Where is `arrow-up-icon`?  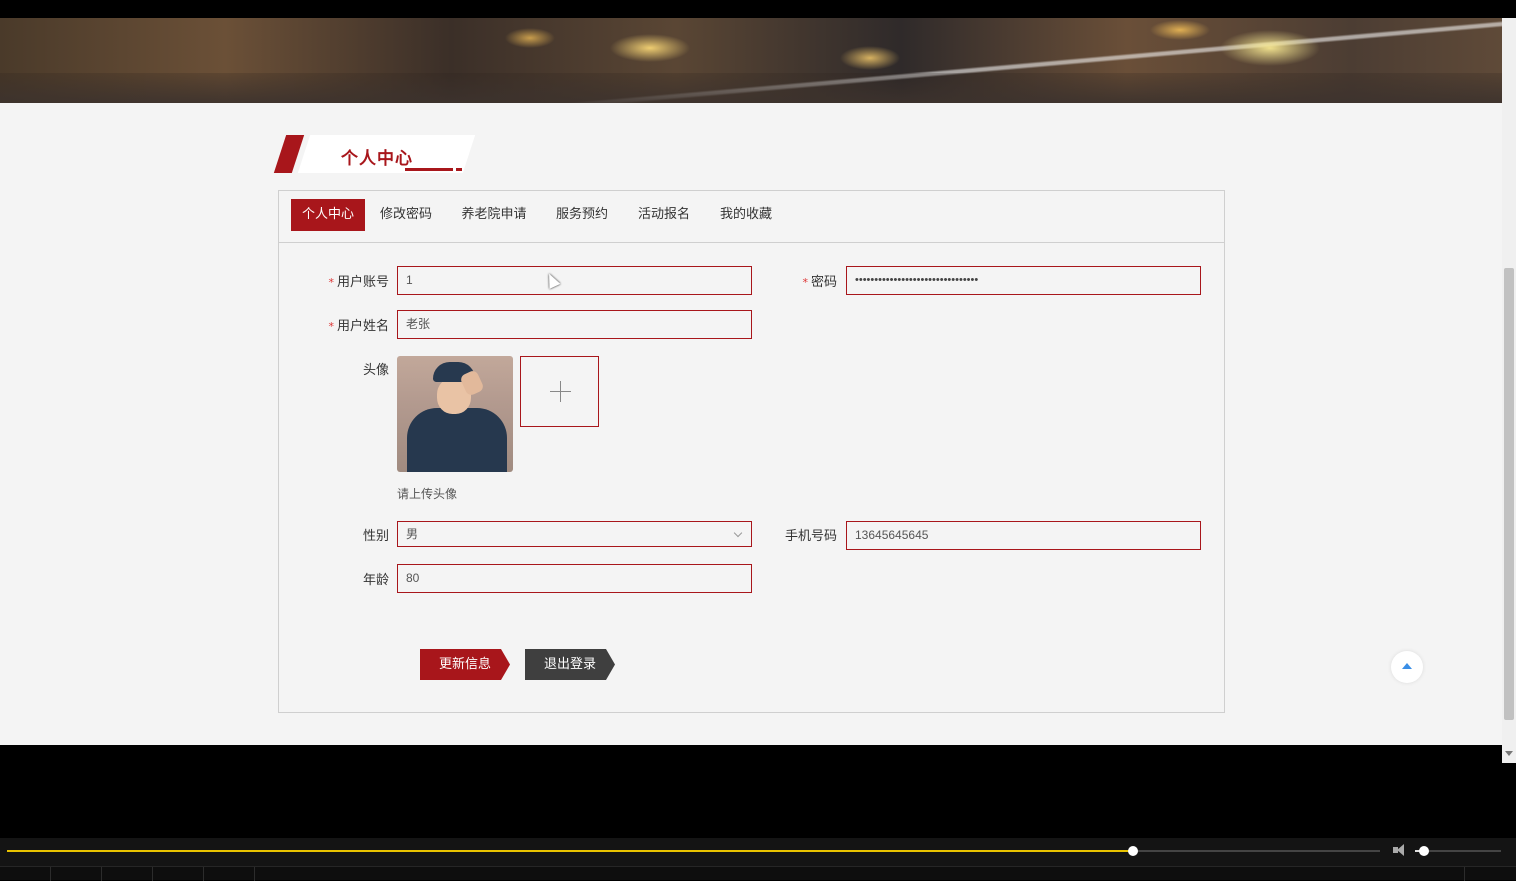
arrow-up-icon is located at coordinates (1407, 666).